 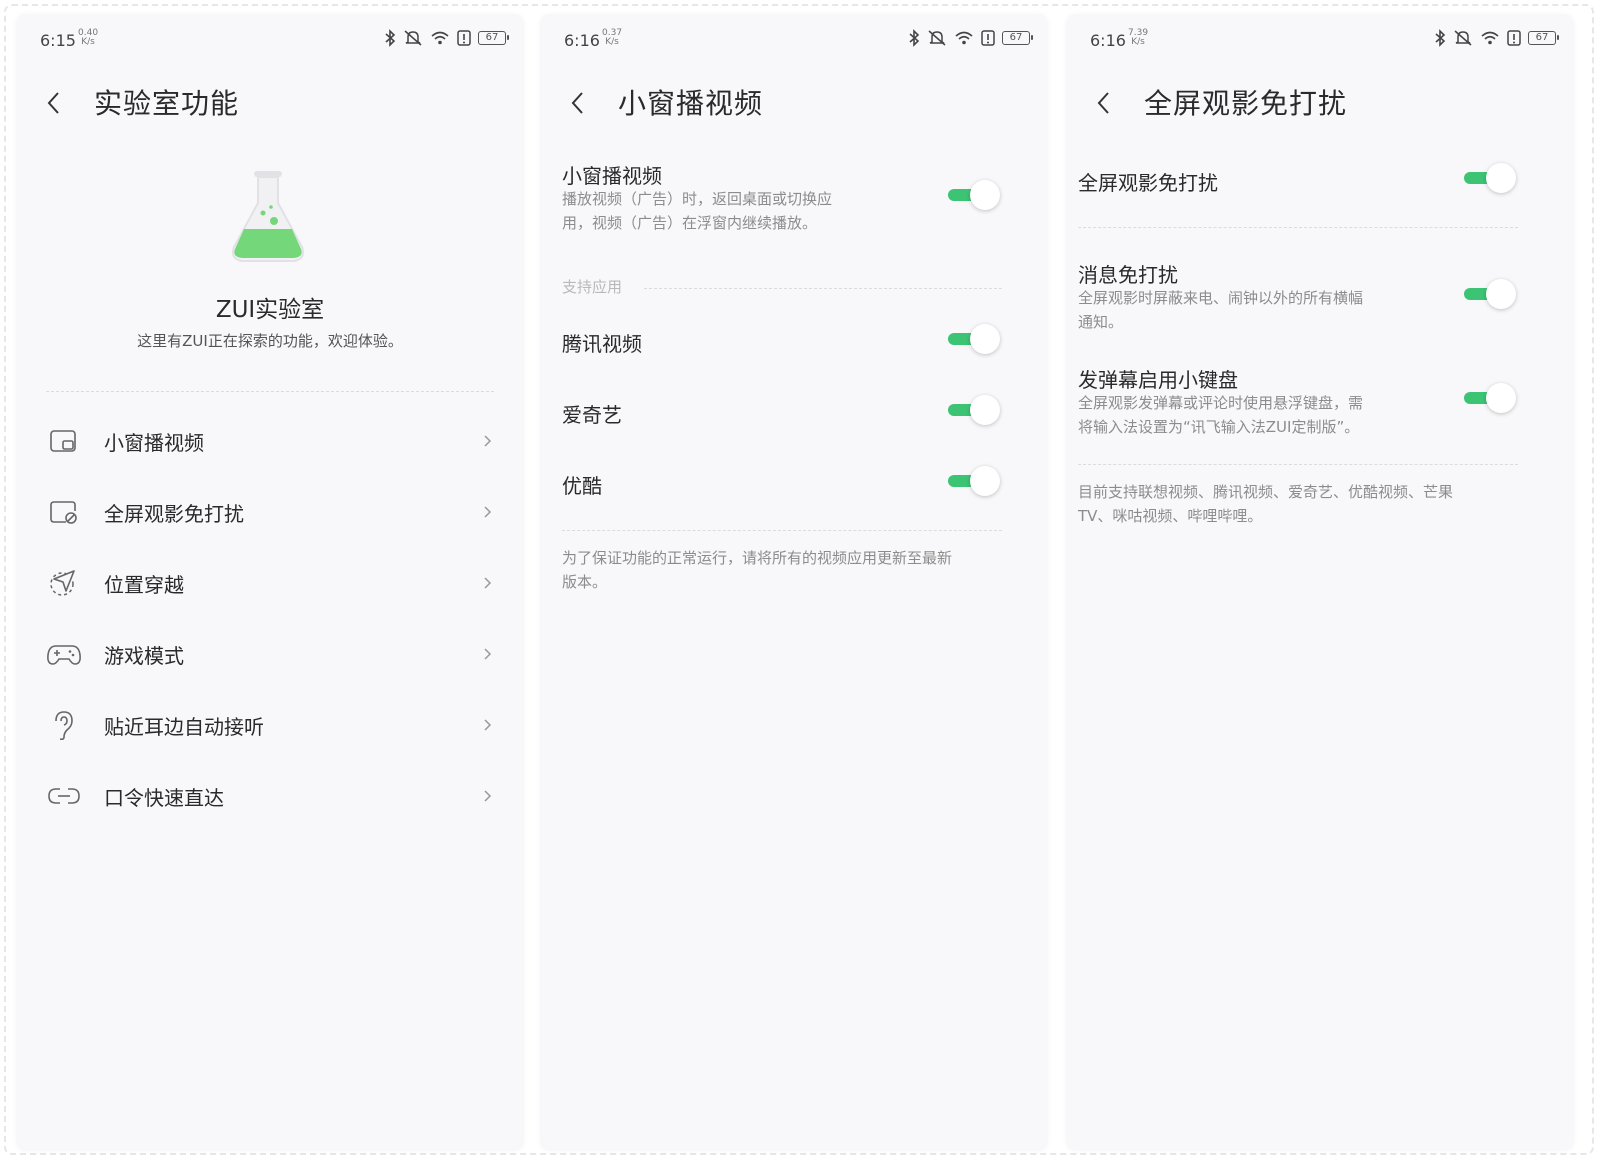 What do you see at coordinates (58, 40) in the screenshot?
I see `status-time: 6:15` at bounding box center [58, 40].